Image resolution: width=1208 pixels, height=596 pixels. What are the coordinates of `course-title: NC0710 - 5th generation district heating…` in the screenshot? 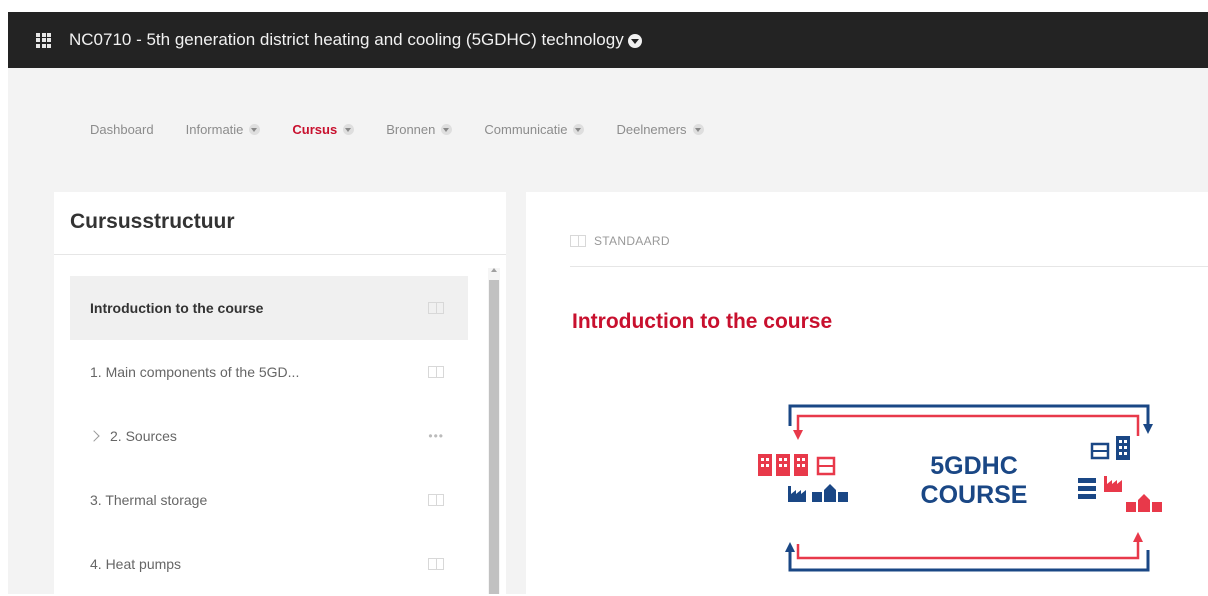 It's located at (346, 40).